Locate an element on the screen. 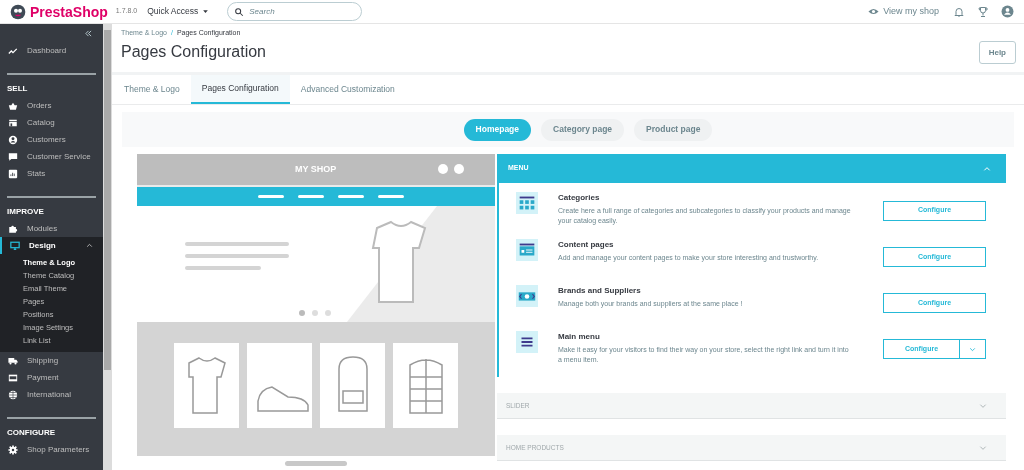 The height and width of the screenshot is (470, 1024). section-heading: IMPROVE is located at coordinates (25, 212).